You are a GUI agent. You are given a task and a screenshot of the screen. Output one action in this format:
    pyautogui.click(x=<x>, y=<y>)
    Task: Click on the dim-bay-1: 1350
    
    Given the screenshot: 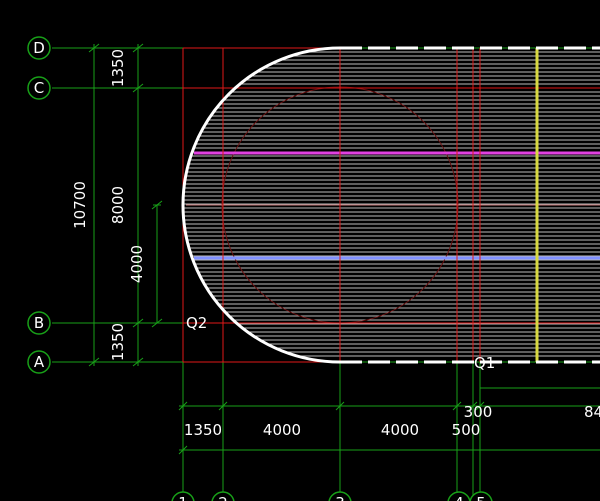 What is the action you would take?
    pyautogui.click(x=203, y=430)
    